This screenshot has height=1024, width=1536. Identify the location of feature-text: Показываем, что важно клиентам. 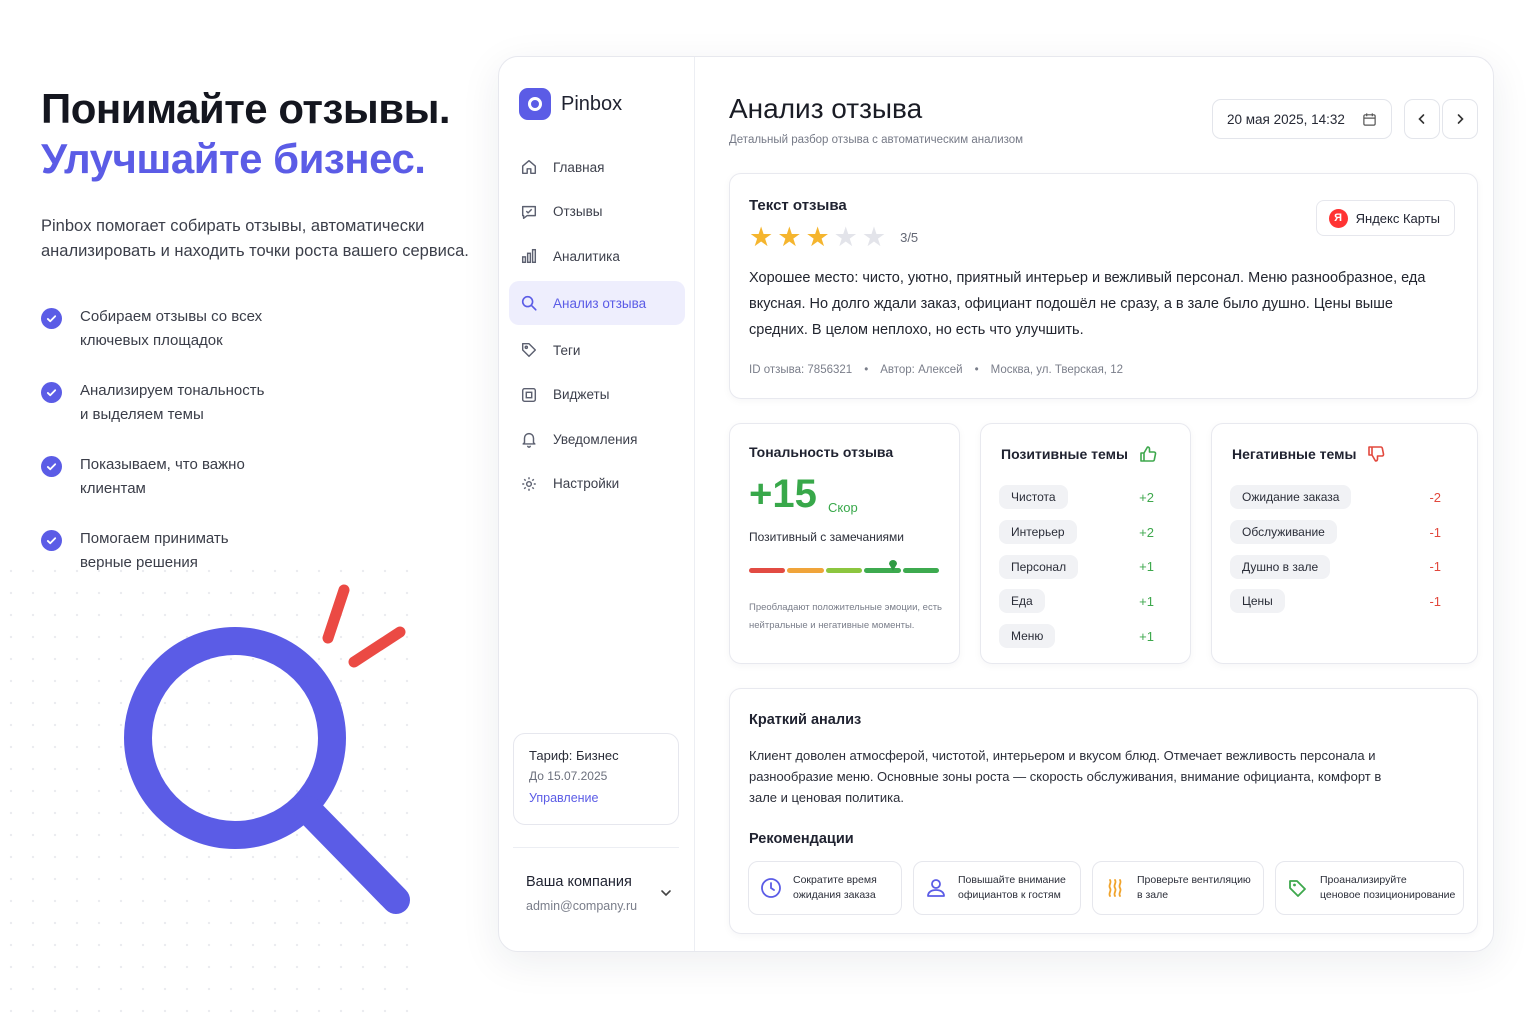
(162, 476).